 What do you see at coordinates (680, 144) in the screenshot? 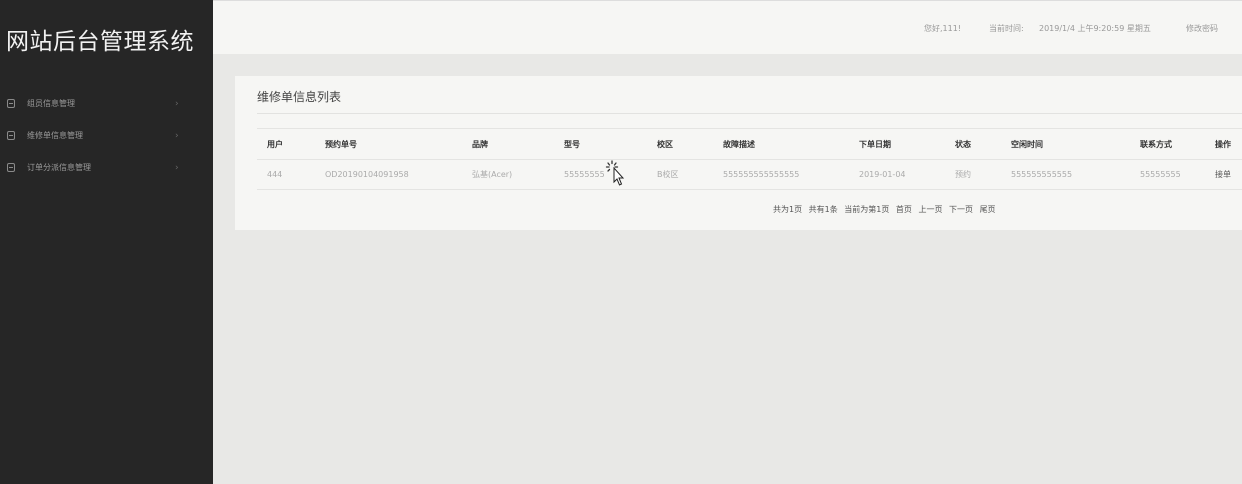
I see `column-header-campus: 校区` at bounding box center [680, 144].